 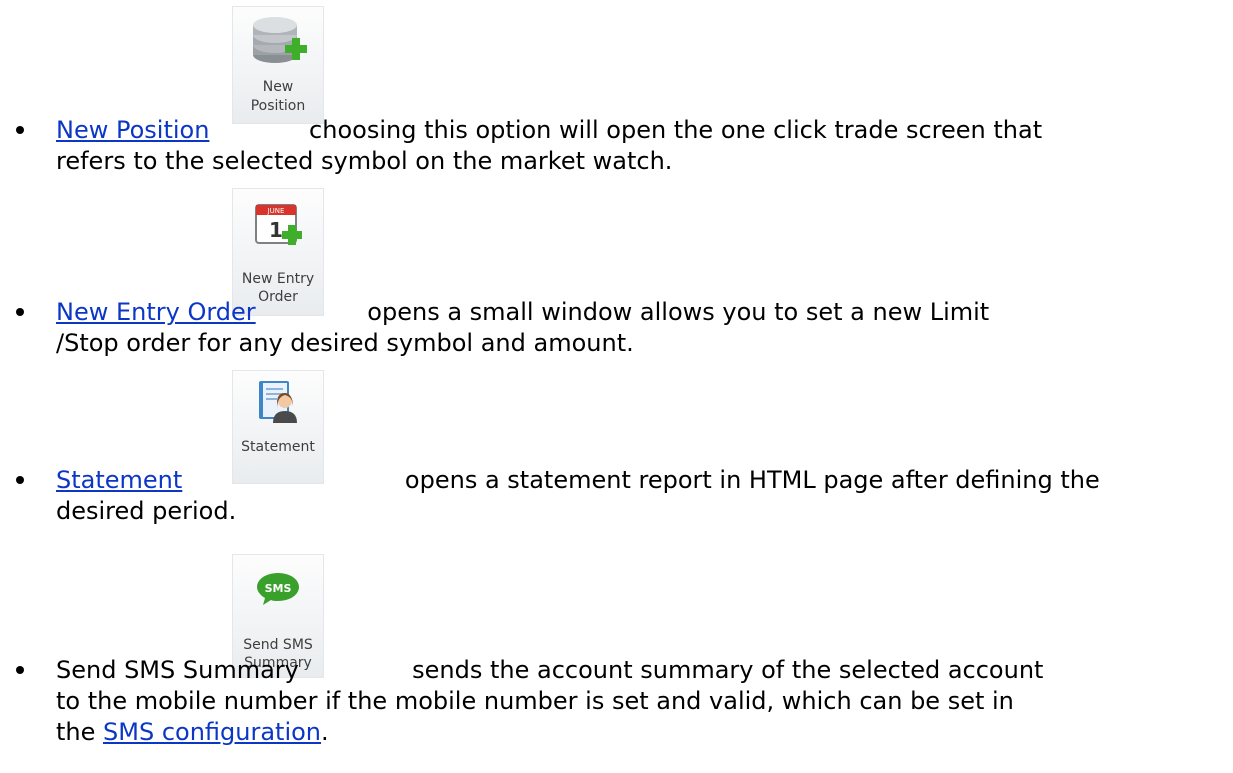 I want to click on item-line-2: desired period., so click(x=146, y=511).